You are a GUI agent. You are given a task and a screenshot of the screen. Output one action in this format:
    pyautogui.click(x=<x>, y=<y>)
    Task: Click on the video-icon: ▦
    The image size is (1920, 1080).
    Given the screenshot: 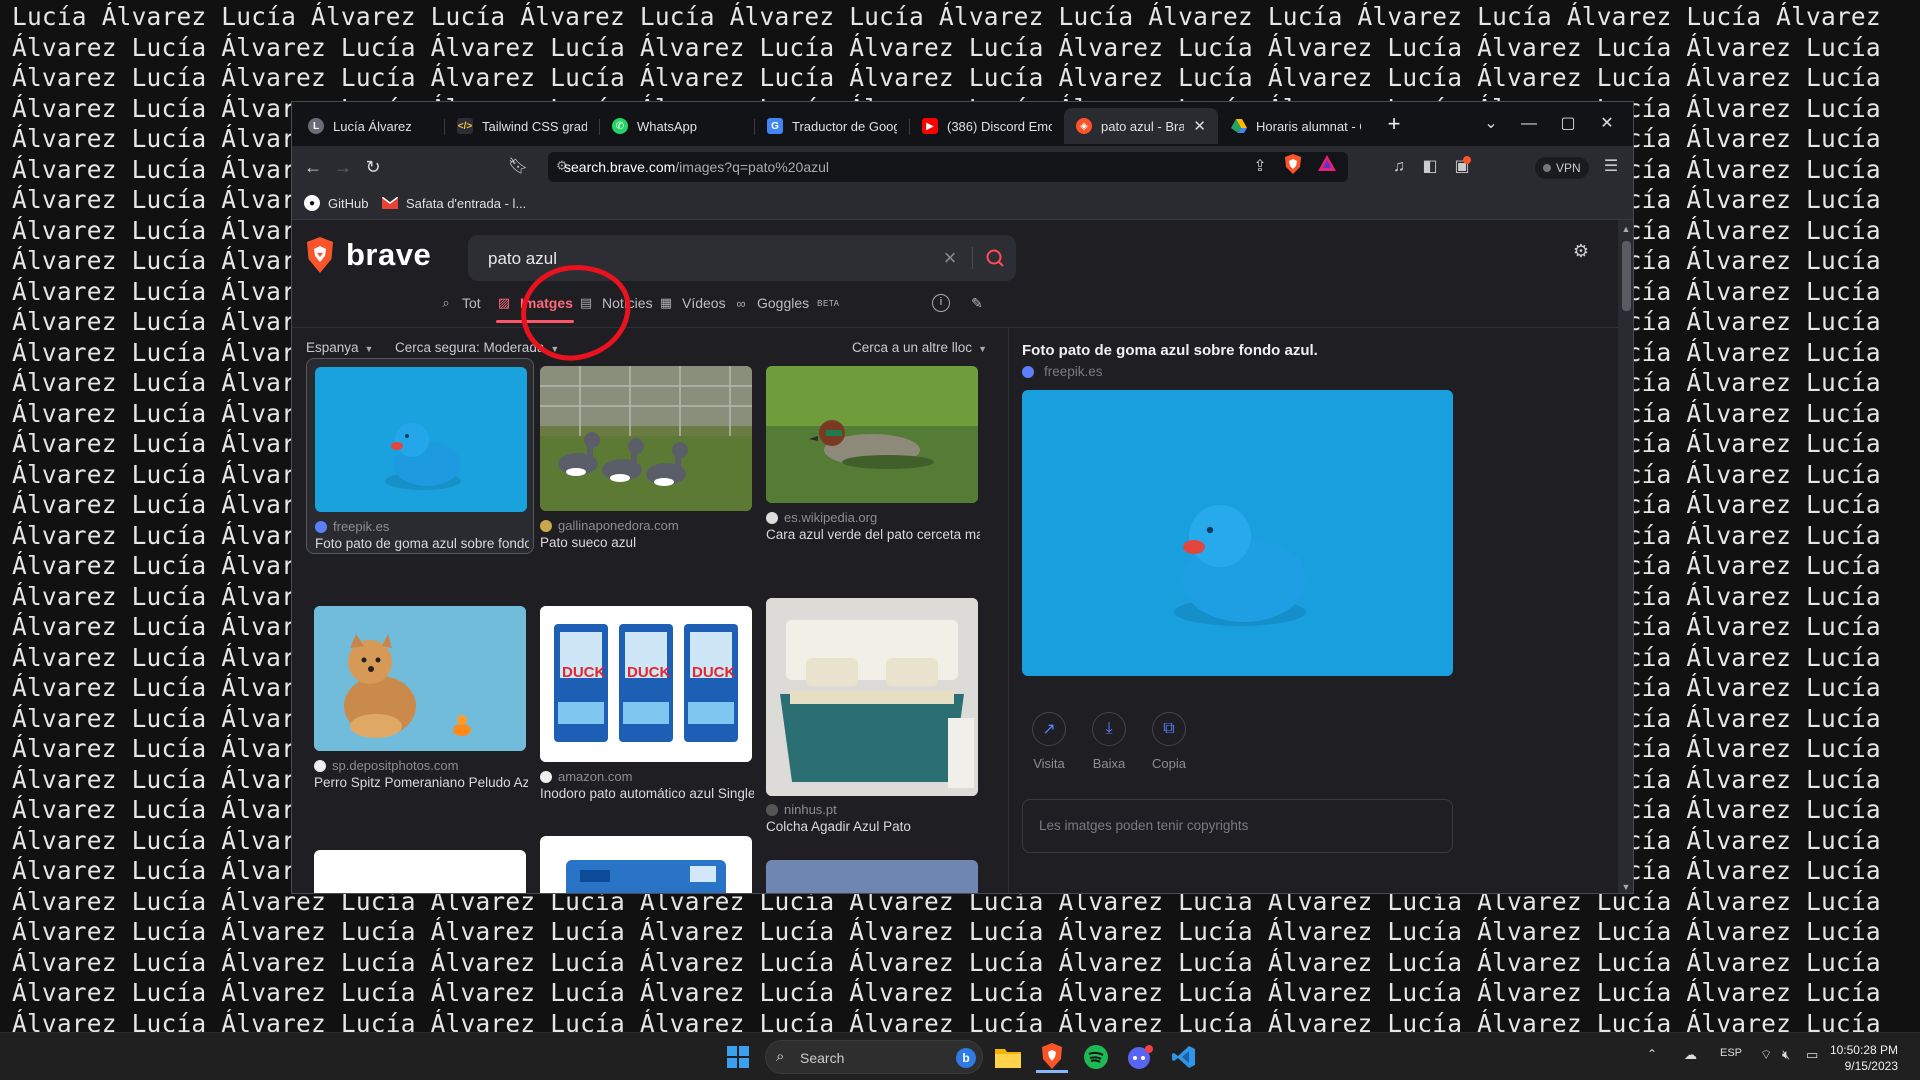 What is the action you would take?
    pyautogui.click(x=666, y=302)
    